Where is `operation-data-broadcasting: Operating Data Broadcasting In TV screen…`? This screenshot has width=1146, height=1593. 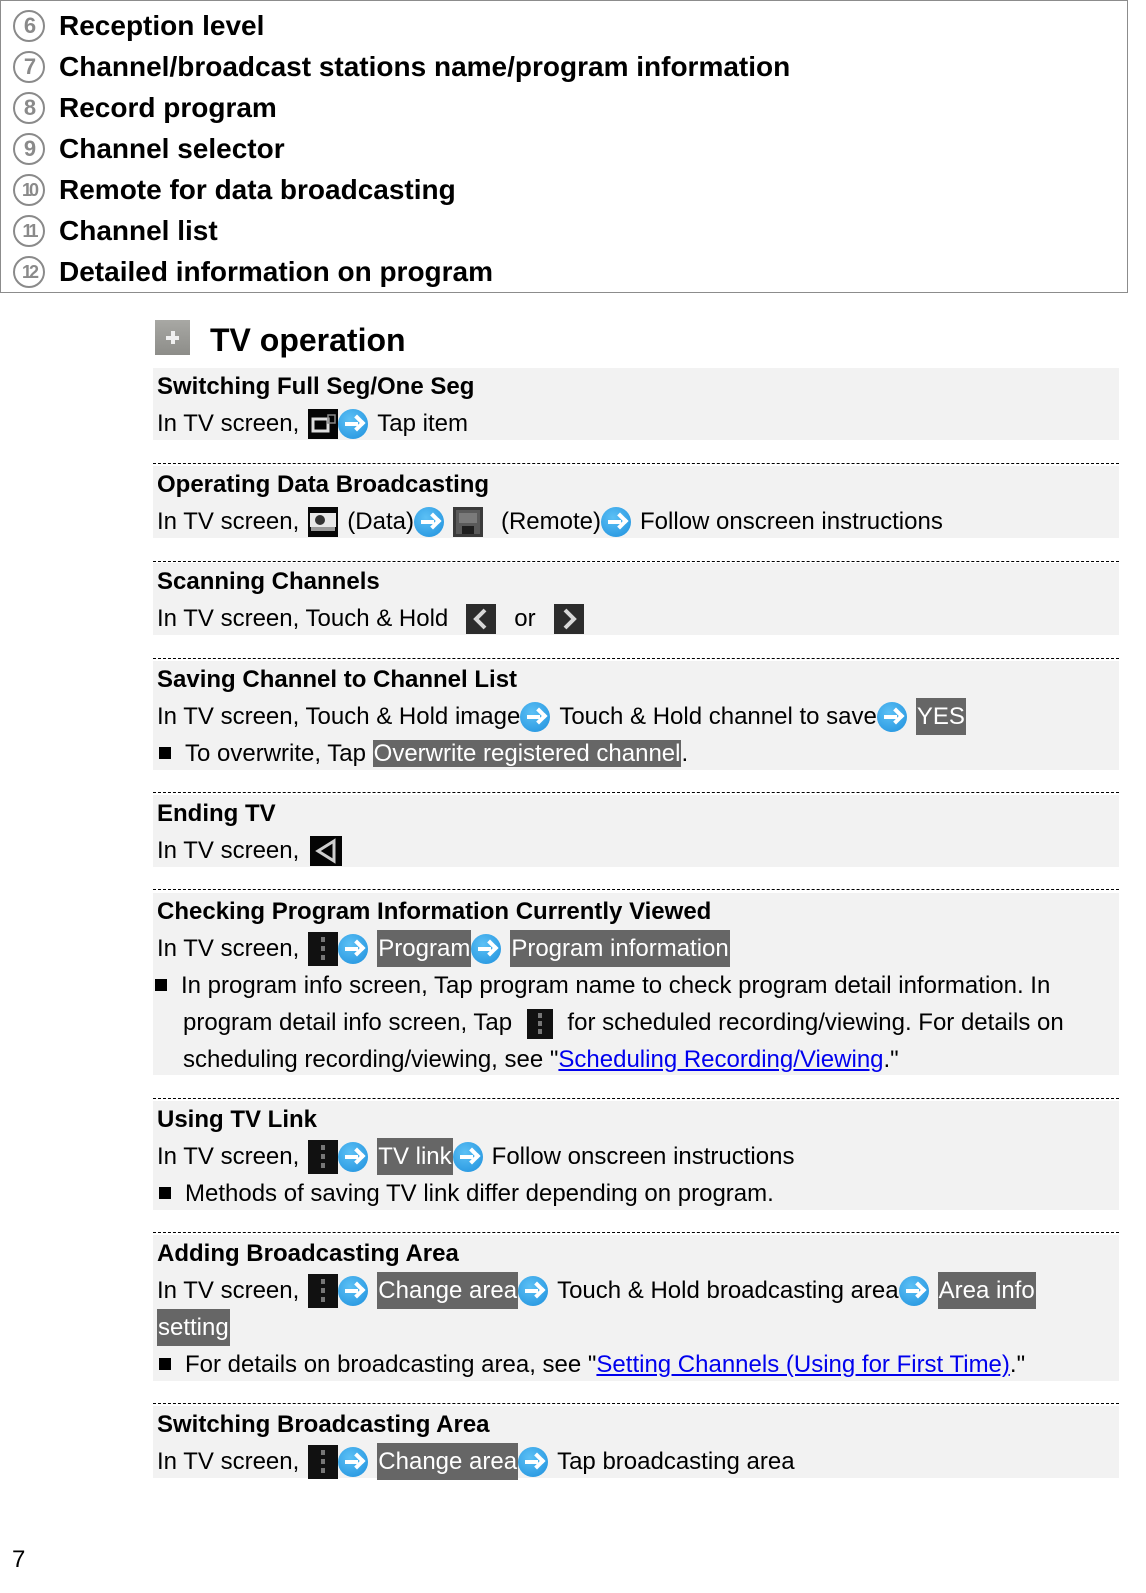
operation-data-broadcasting: Operating Data Broadcasting In TV screen… is located at coordinates (636, 502).